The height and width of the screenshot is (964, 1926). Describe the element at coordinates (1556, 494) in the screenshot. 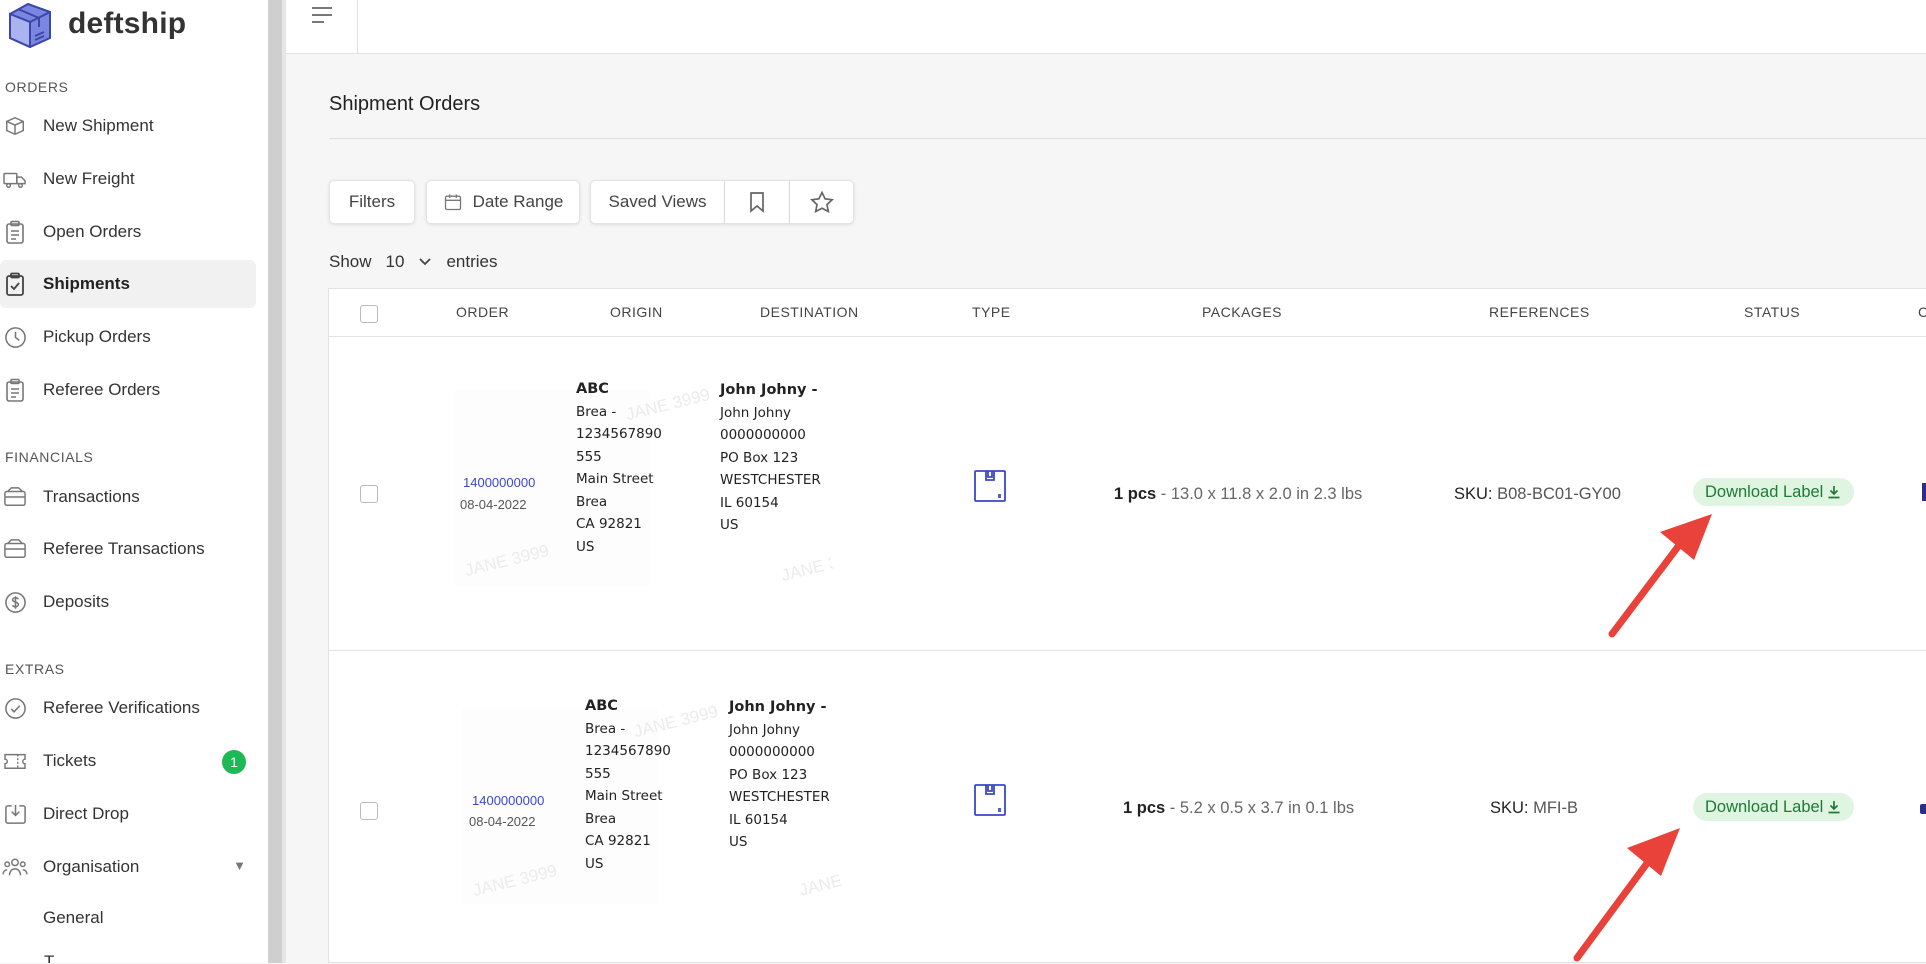

I see `reference-value: B08-BC01-GY00` at that location.